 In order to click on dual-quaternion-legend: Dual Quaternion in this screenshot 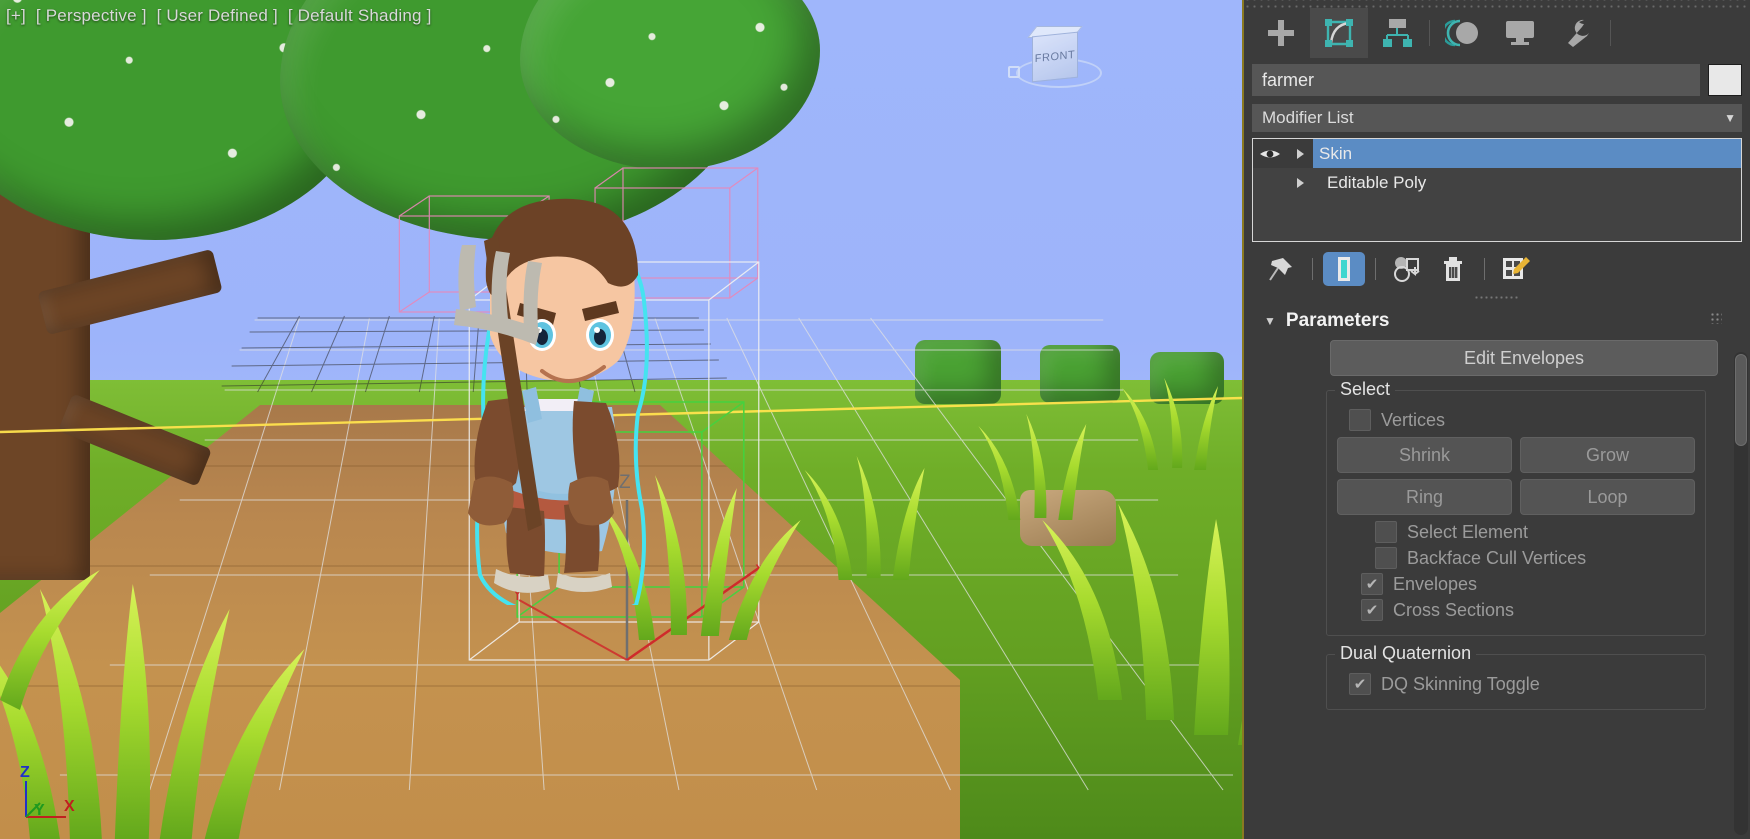, I will do `click(1406, 653)`.